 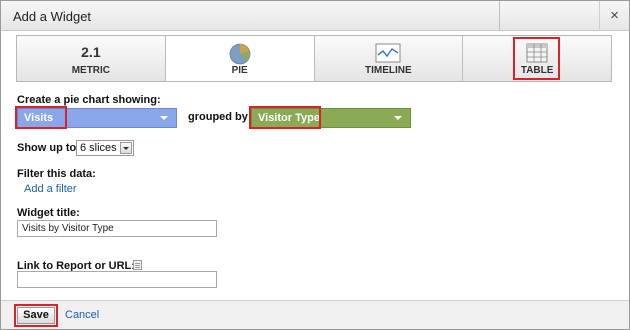 I want to click on grouped-by-label: grouped by, so click(x=218, y=117).